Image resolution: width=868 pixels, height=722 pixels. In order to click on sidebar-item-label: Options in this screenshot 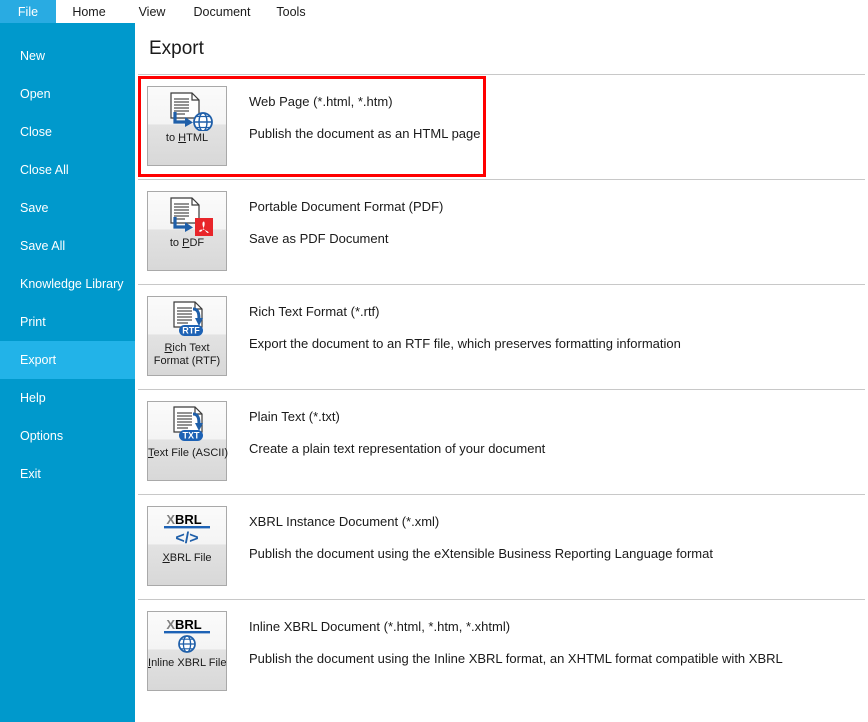, I will do `click(42, 436)`.